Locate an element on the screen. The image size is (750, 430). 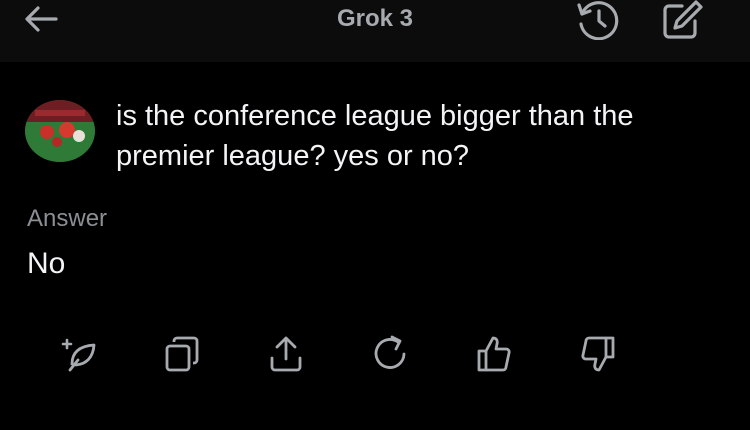
copy-icon is located at coordinates (182, 354).